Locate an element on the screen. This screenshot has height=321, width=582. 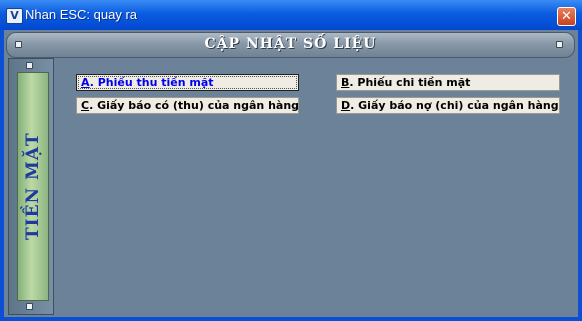
header-rivet-icon is located at coordinates (559, 44).